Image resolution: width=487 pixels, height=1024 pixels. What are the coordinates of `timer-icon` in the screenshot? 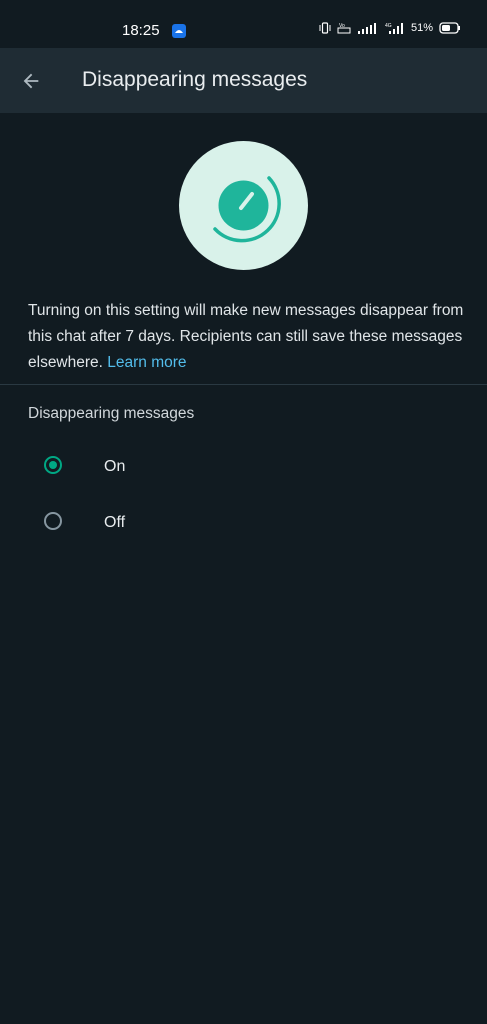 It's located at (247, 209).